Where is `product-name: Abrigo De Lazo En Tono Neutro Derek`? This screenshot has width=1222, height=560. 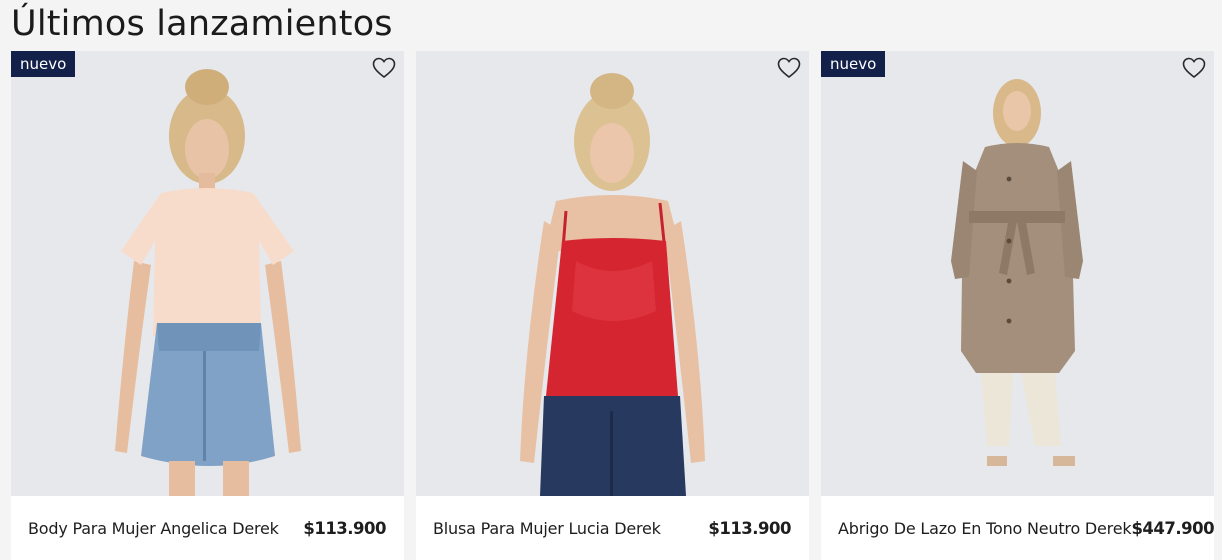 product-name: Abrigo De Lazo En Tono Neutro Derek is located at coordinates (985, 528).